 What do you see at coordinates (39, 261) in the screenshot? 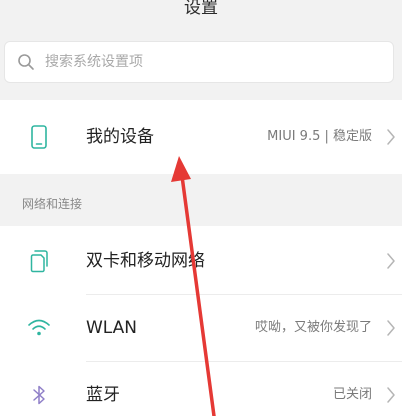
I see `sim-cards-icon` at bounding box center [39, 261].